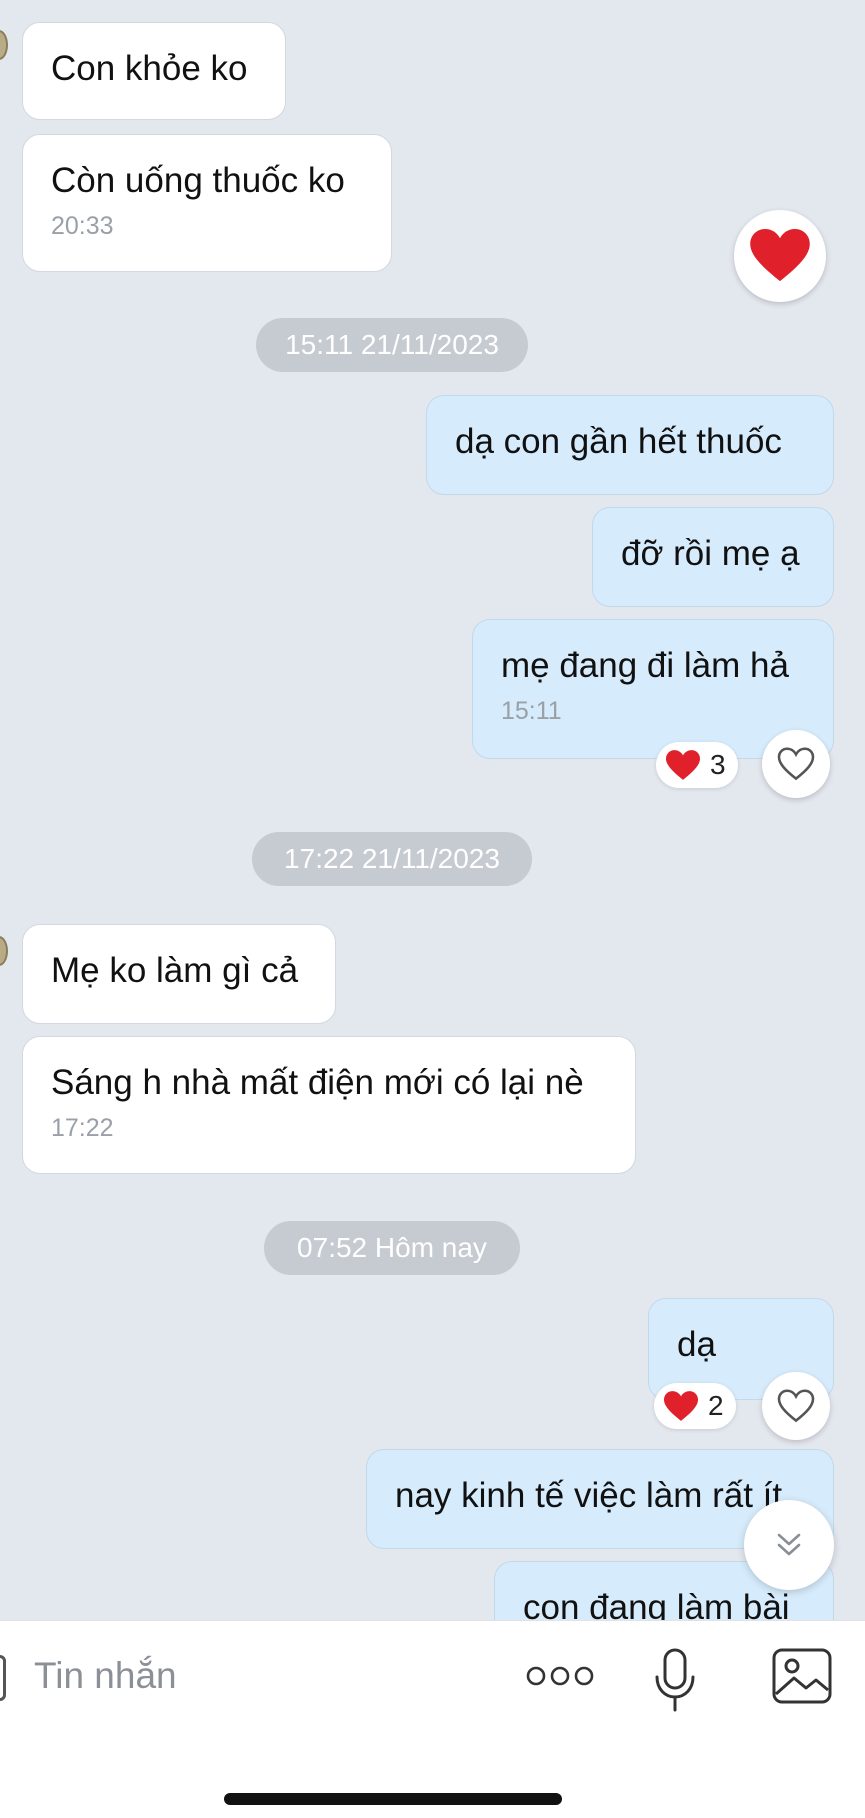  I want to click on reaction-button, so click(780, 256).